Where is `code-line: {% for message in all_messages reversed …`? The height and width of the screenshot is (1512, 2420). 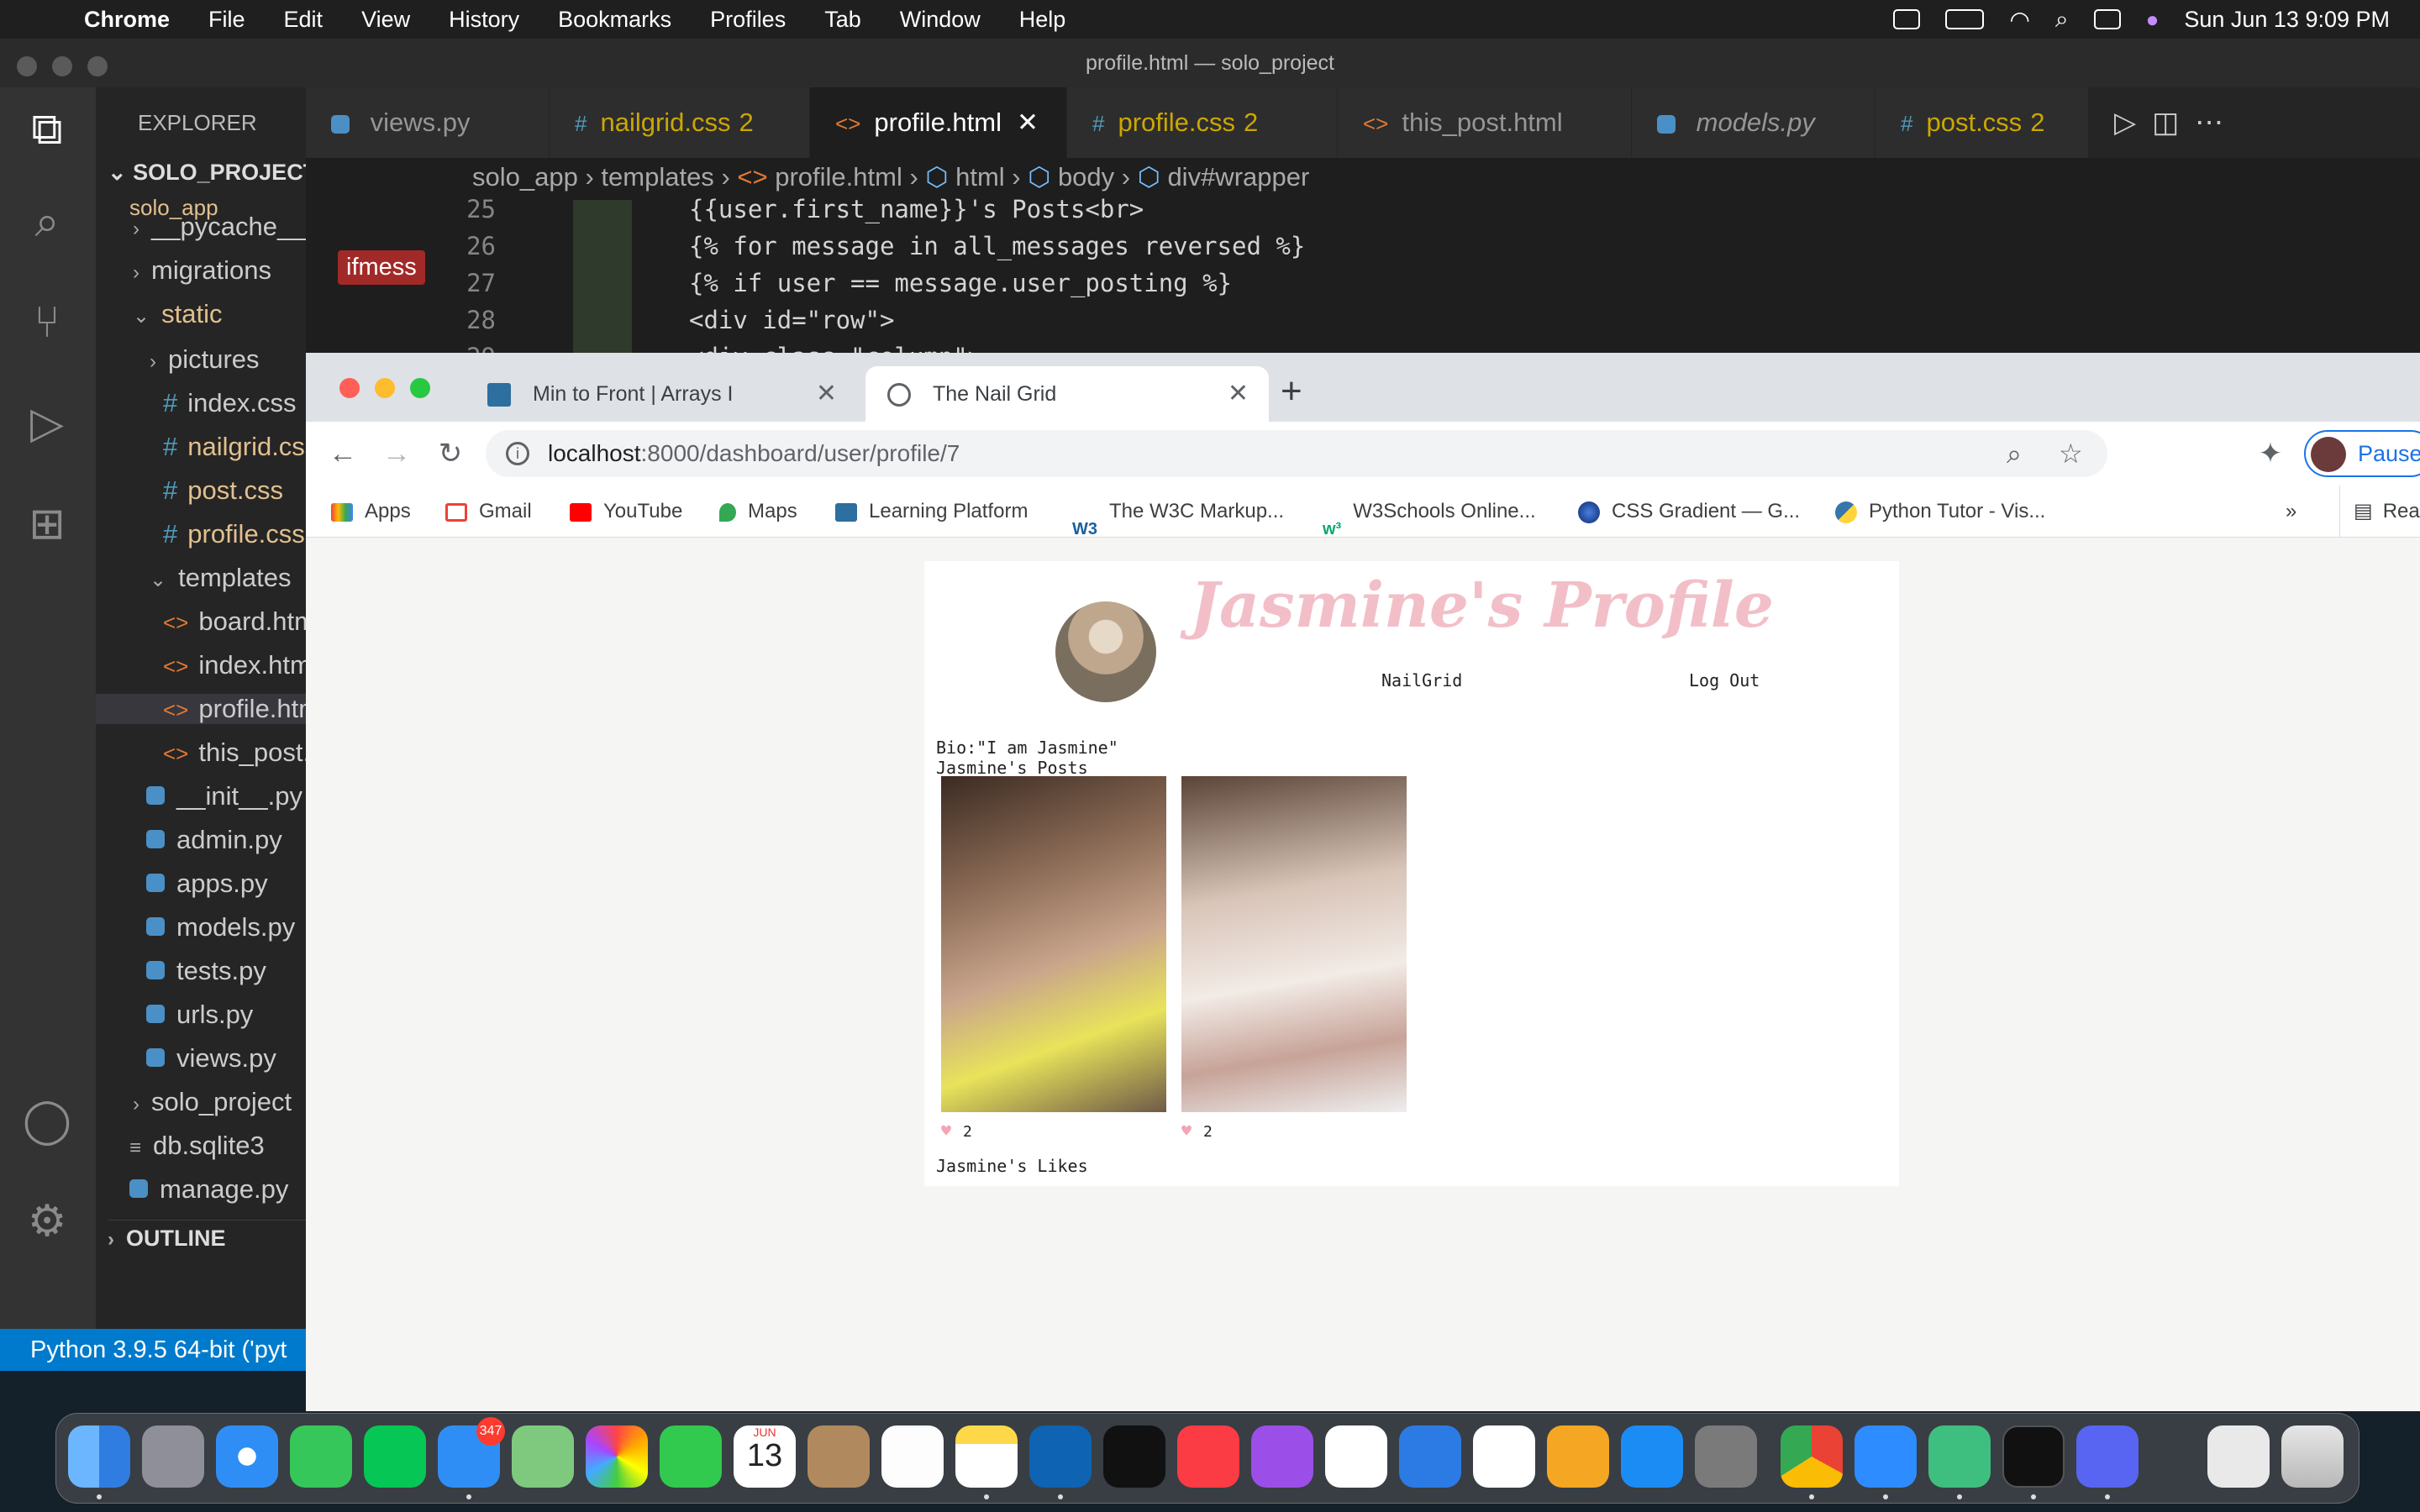 code-line: {% for message in all_messages reversed … is located at coordinates (997, 246).